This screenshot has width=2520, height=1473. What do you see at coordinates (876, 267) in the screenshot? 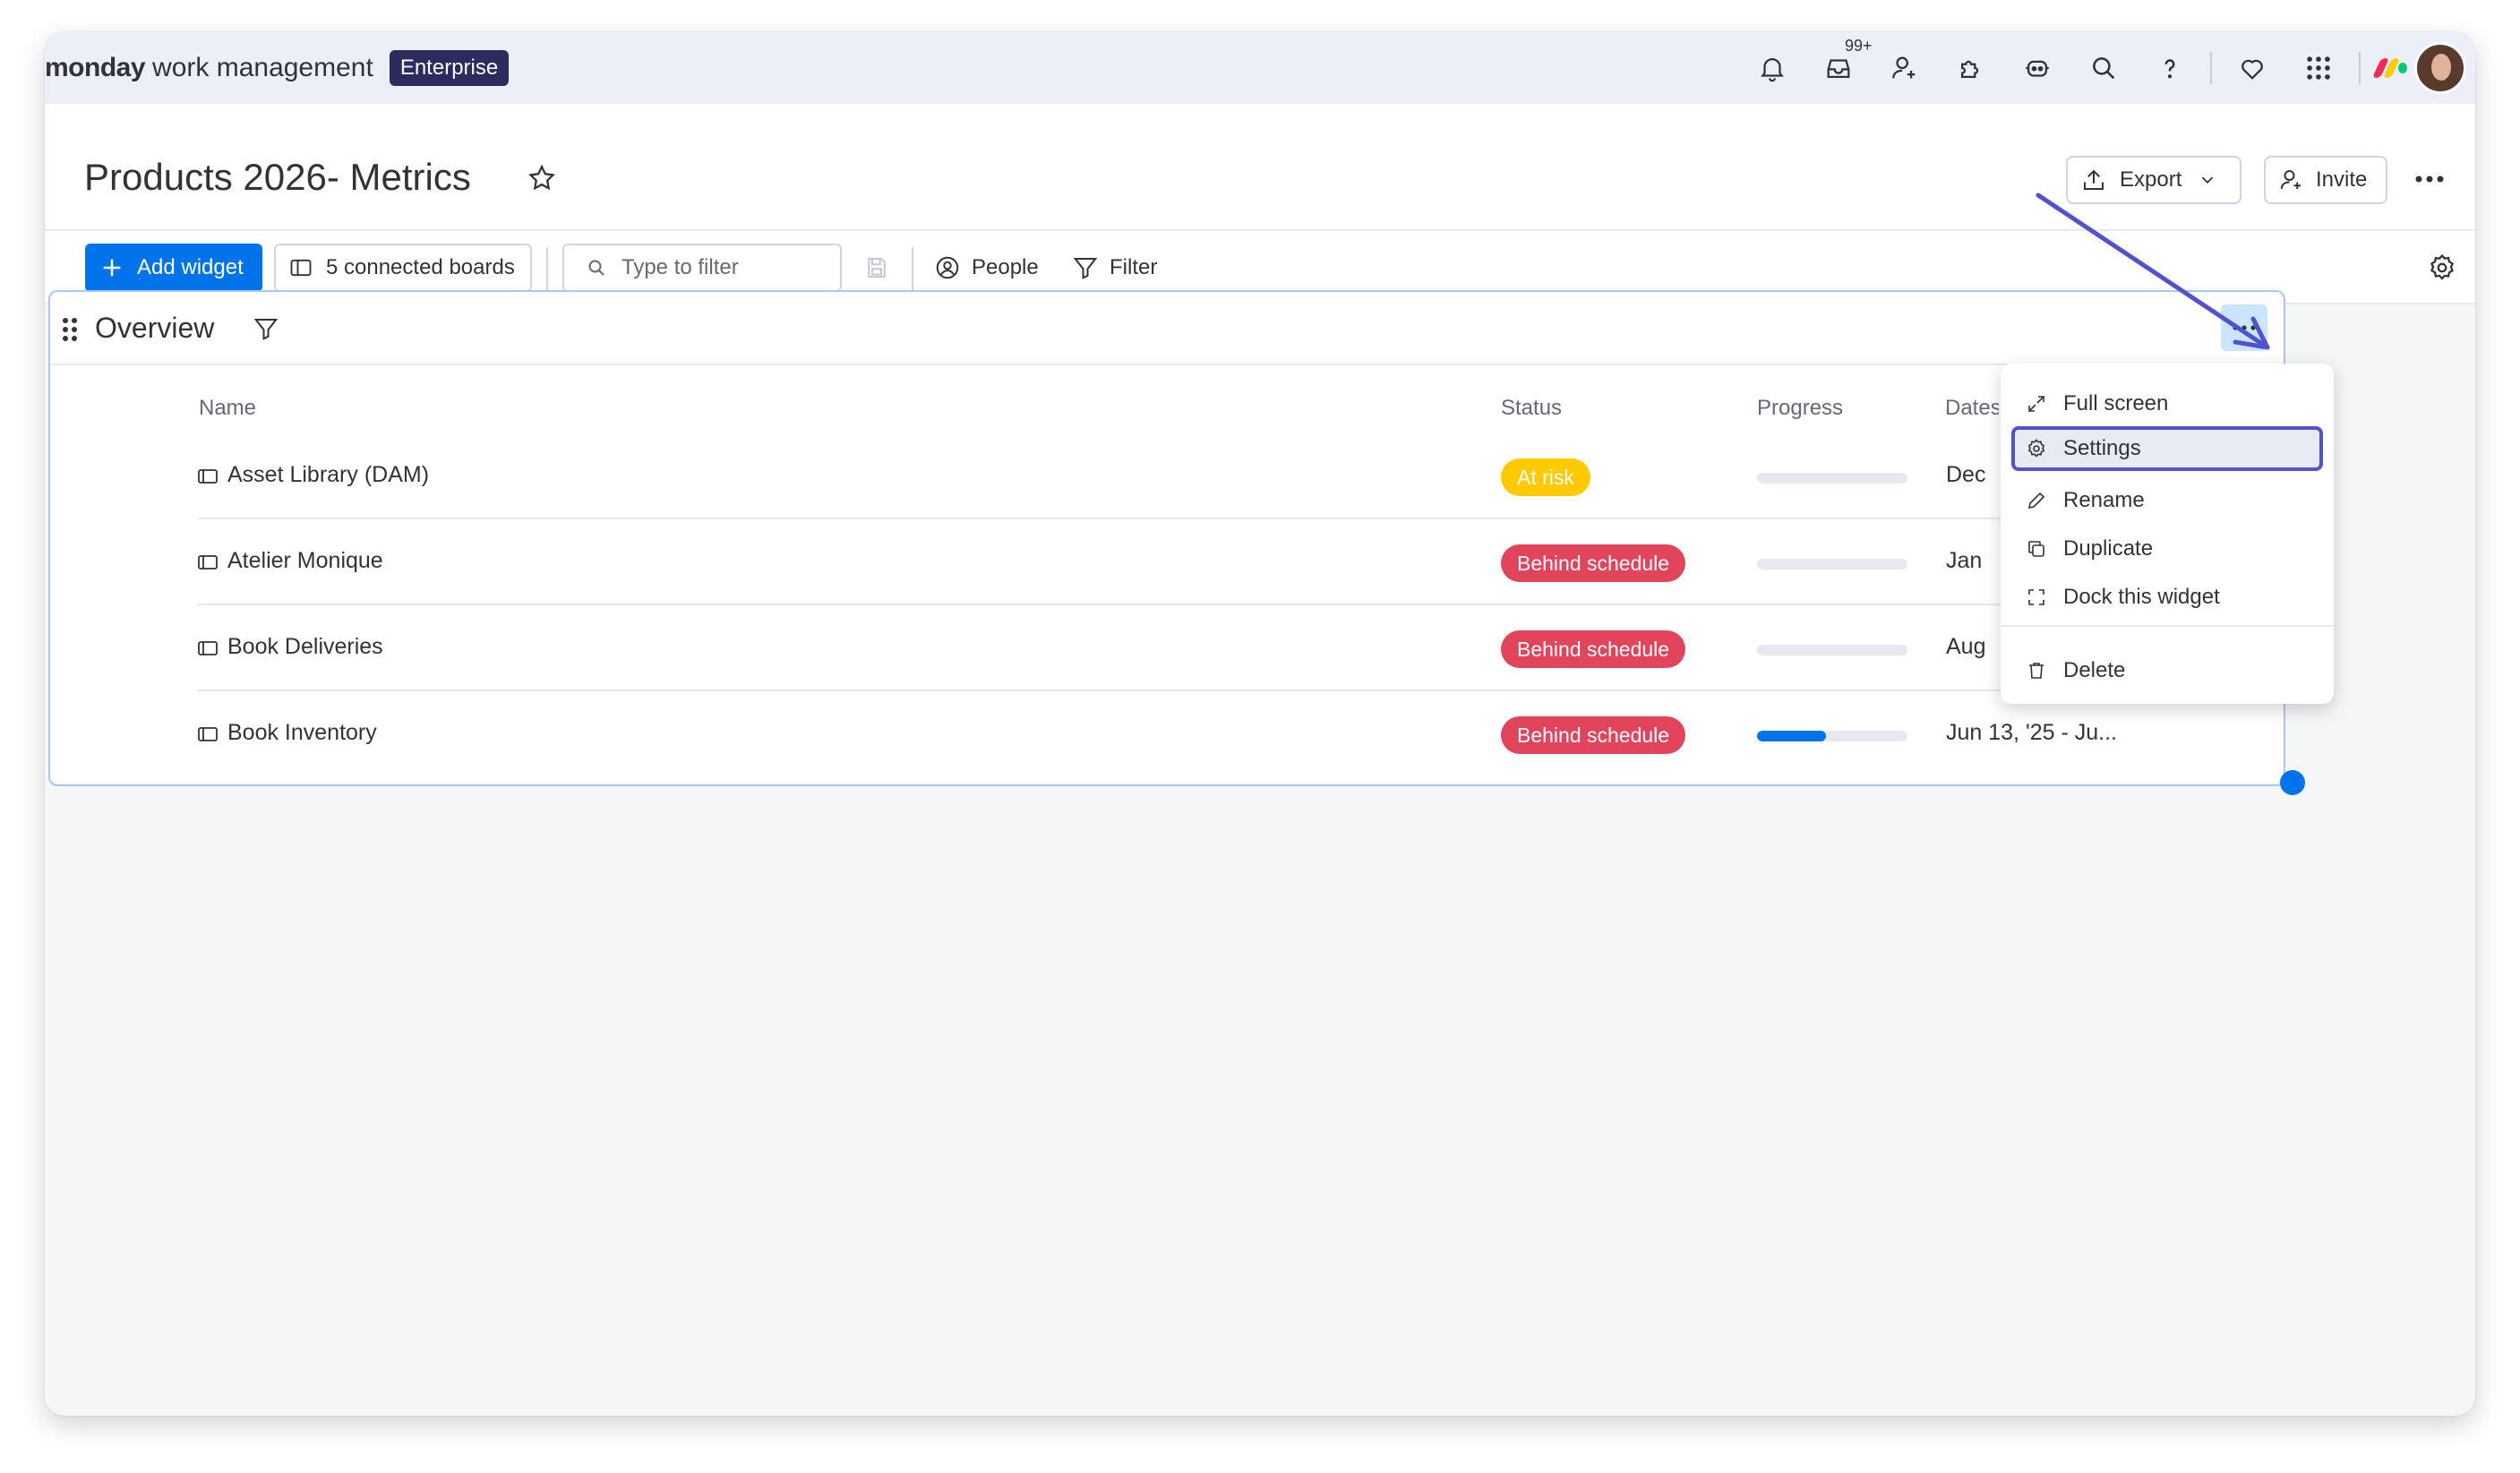
I see `save-icon` at bounding box center [876, 267].